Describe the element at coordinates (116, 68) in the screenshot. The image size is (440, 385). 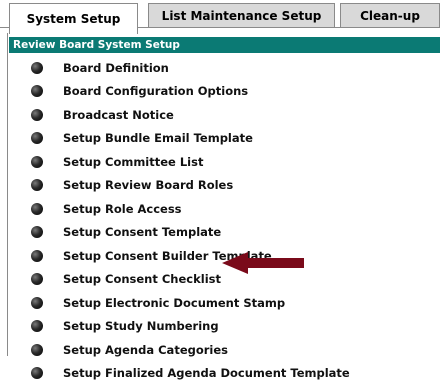
I see `menu-item-label: Board Definition` at that location.